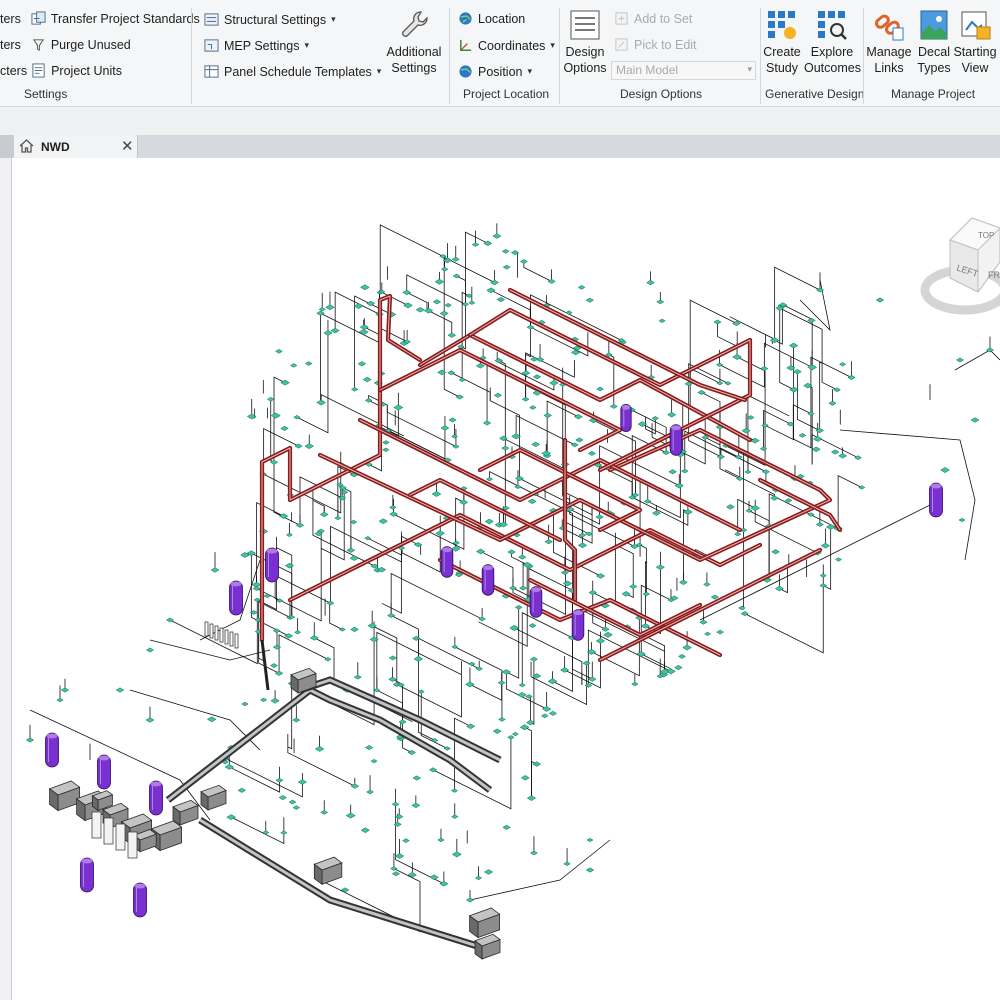 Image resolution: width=1000 pixels, height=1000 pixels. I want to click on tab-nwd: NWD ✕, so click(76, 146).